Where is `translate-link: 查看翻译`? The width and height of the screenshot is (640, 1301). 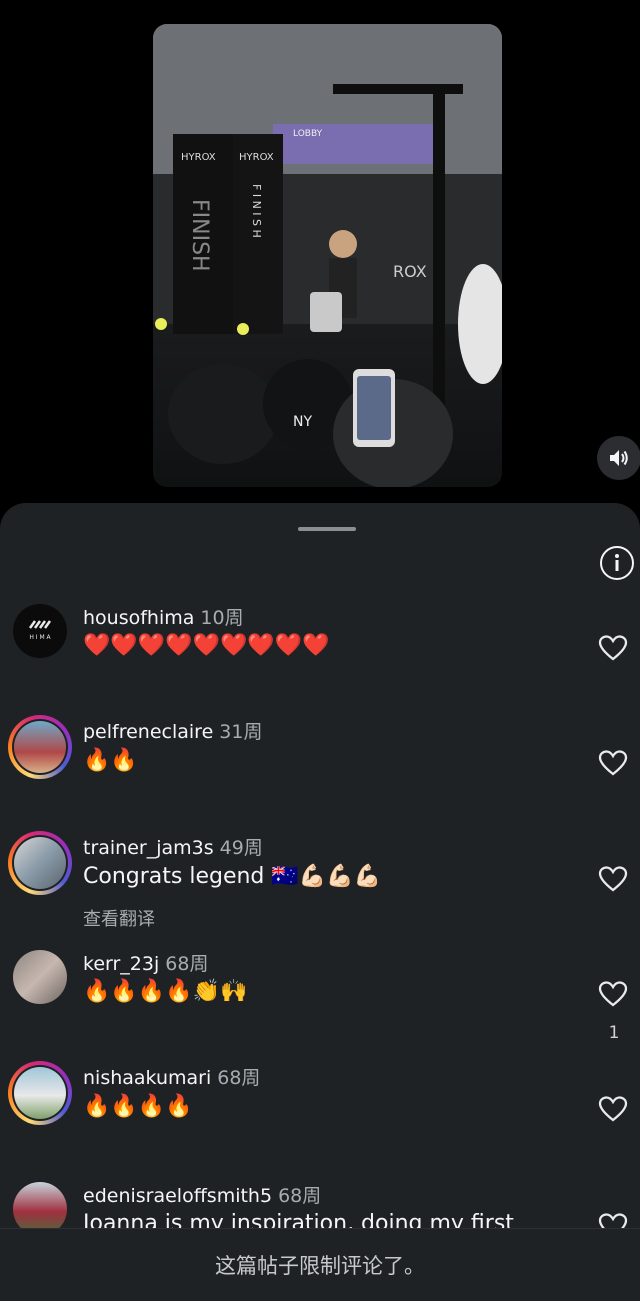
translate-link: 查看翻译 is located at coordinates (119, 918).